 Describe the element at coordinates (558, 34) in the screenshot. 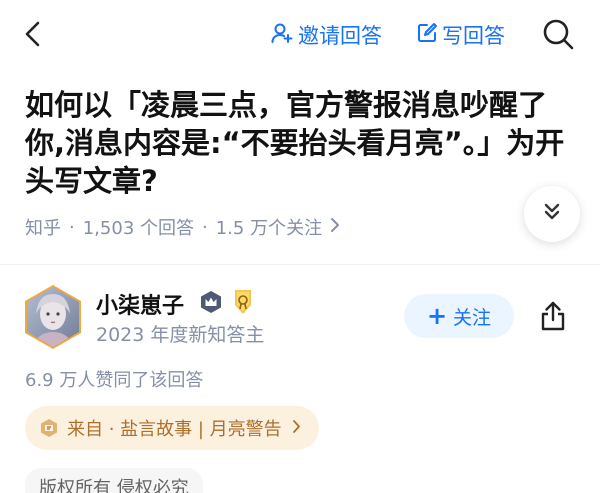

I see `search-icon` at that location.